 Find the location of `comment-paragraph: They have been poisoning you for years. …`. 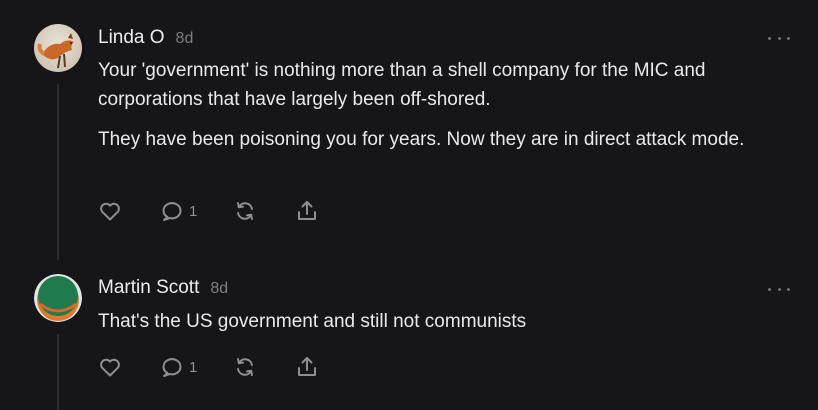

comment-paragraph: They have been poisoning you for years. … is located at coordinates (421, 139).